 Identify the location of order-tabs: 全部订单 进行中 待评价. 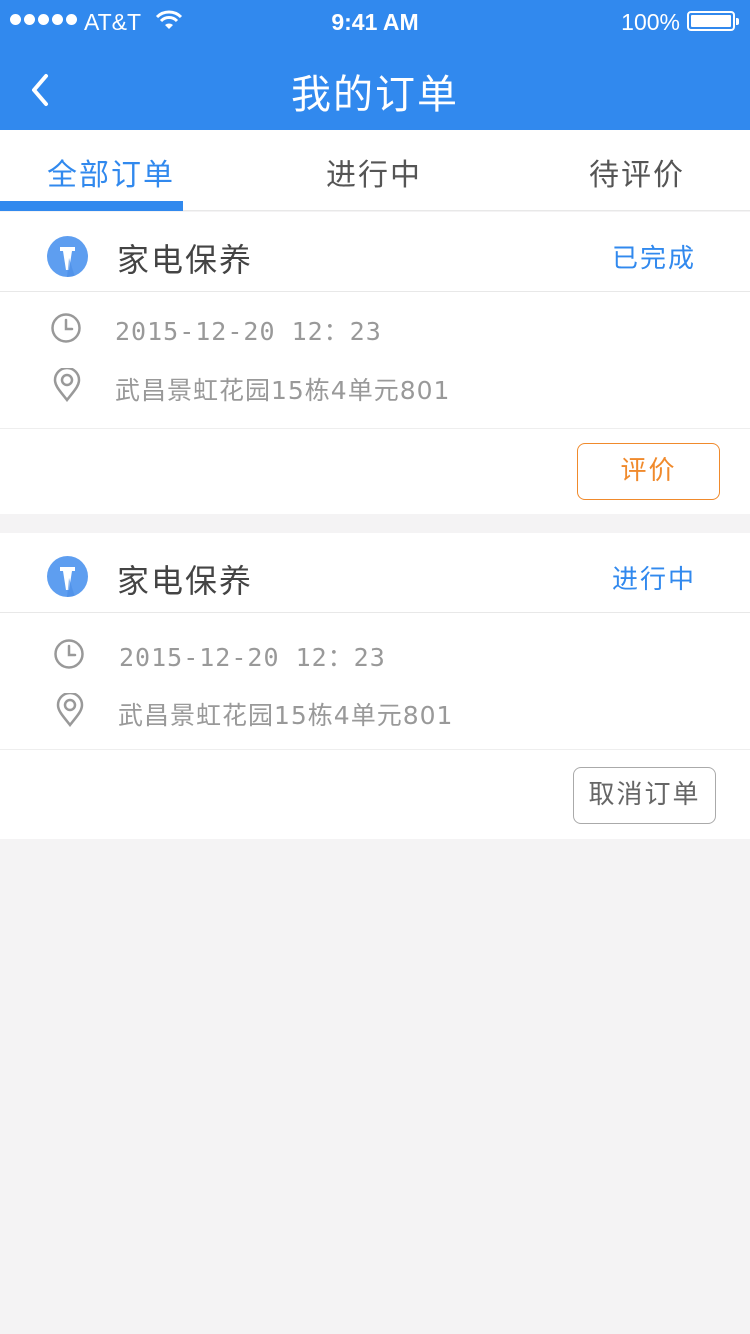
(375, 170).